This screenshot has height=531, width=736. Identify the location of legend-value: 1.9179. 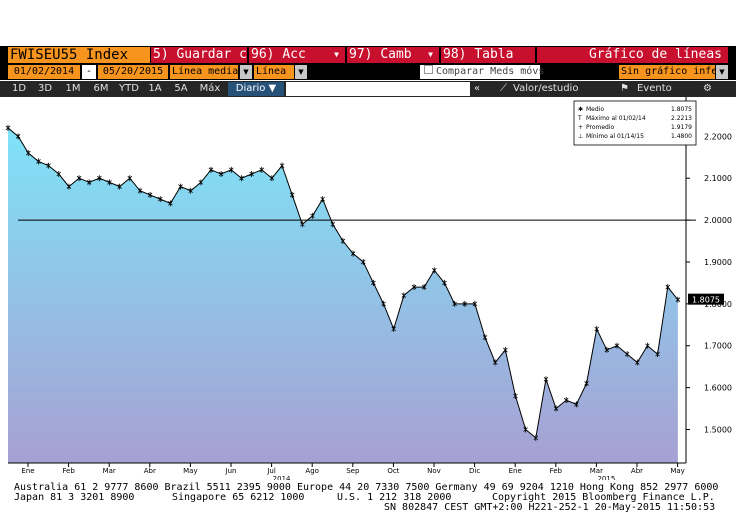
(681, 127).